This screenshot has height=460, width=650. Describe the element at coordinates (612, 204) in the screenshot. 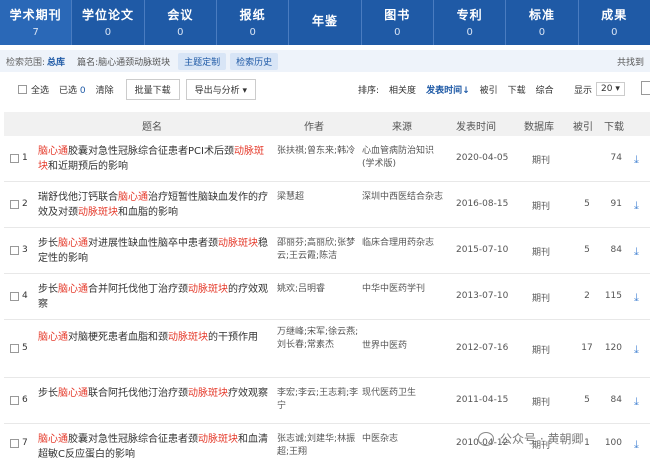

I see `download-count: 91` at that location.